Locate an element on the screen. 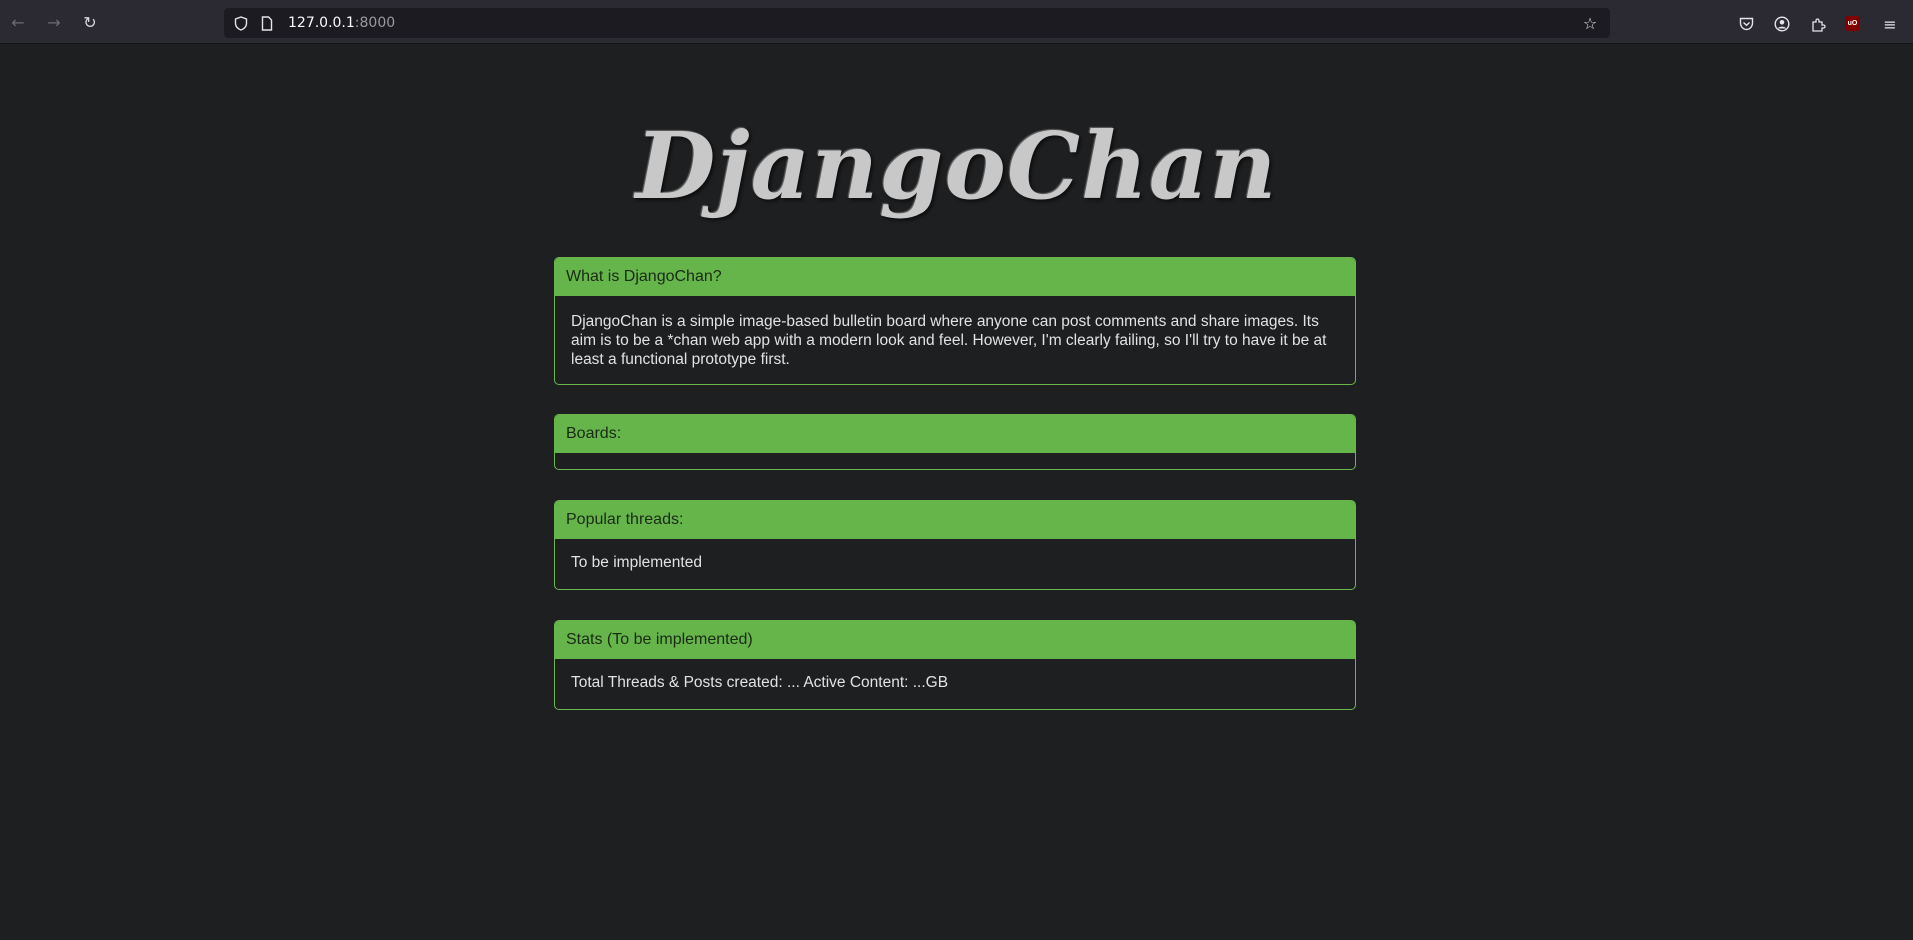 This screenshot has height=940, width=1913. panel-boards-body is located at coordinates (955, 459).